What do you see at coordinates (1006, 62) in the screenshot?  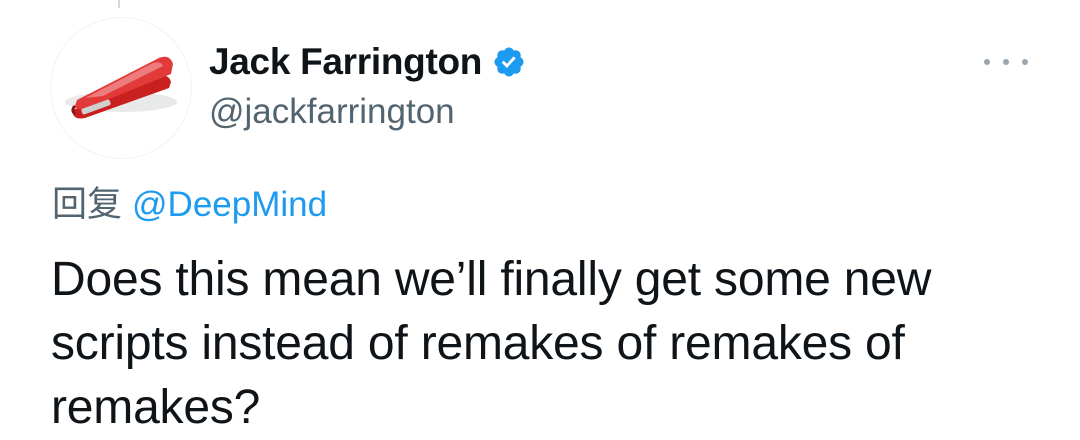 I see `more-options-button` at bounding box center [1006, 62].